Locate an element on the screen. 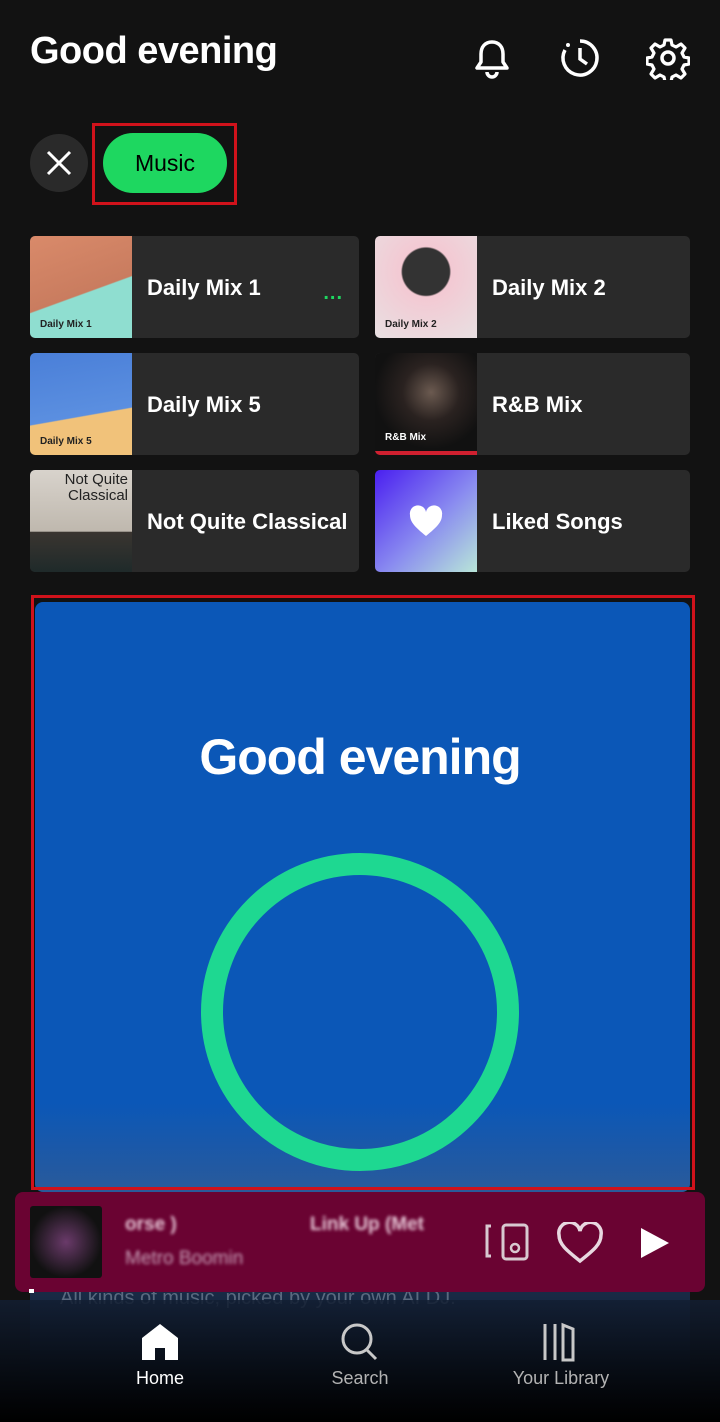 The image size is (720, 1422). nav-home: Home is located at coordinates (160, 1355).